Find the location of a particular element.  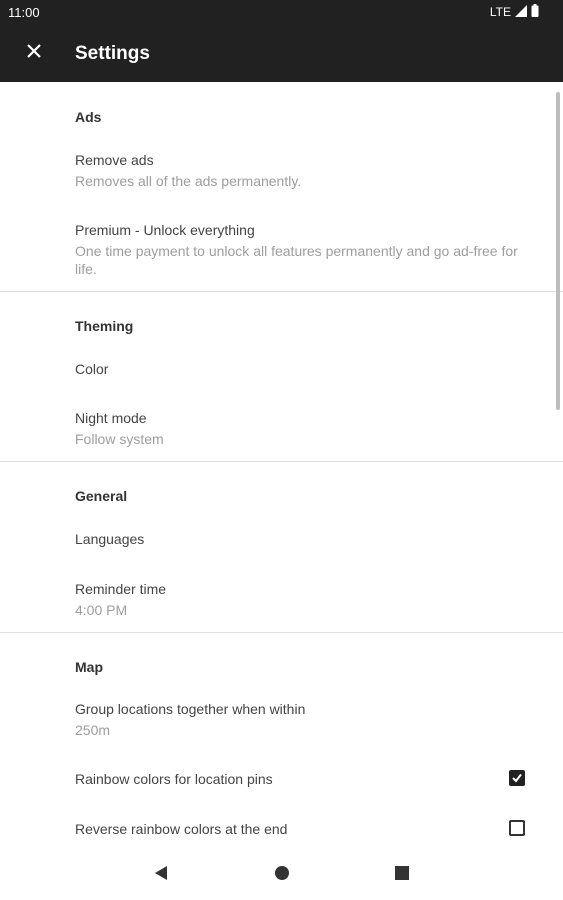

signal-icon is located at coordinates (521, 12).